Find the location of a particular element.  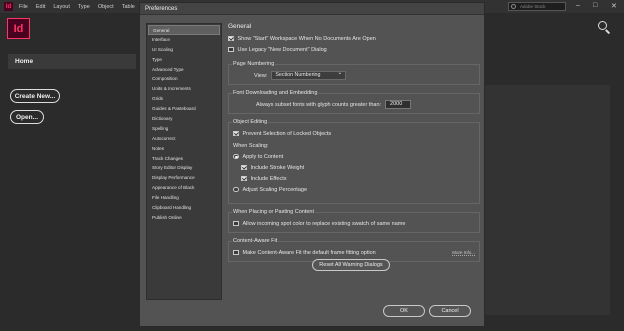

category-advanced-type: Advanced Type is located at coordinates (184, 70).